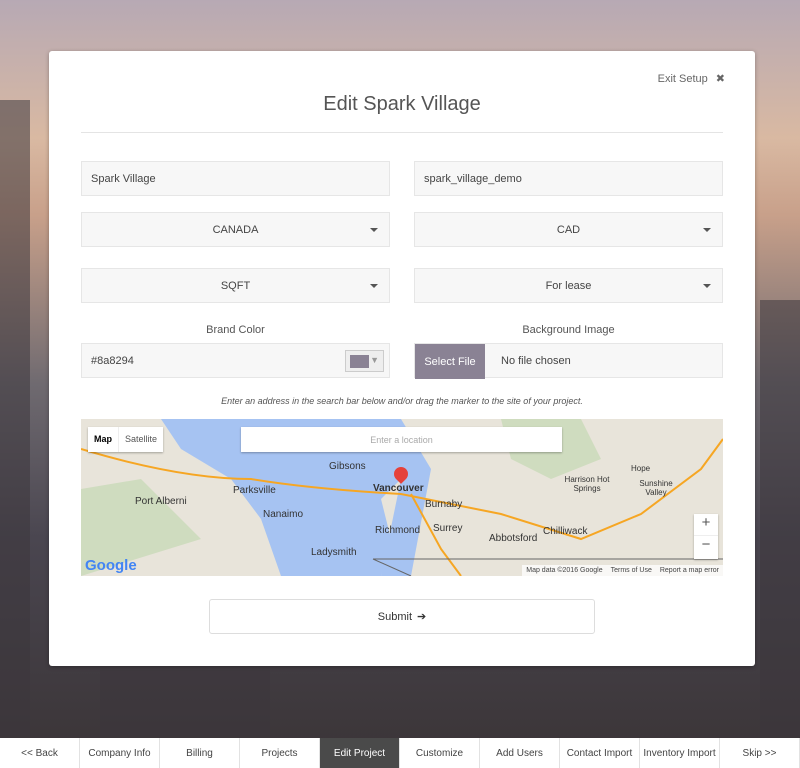  I want to click on terms-link: Terms of Use, so click(631, 570).